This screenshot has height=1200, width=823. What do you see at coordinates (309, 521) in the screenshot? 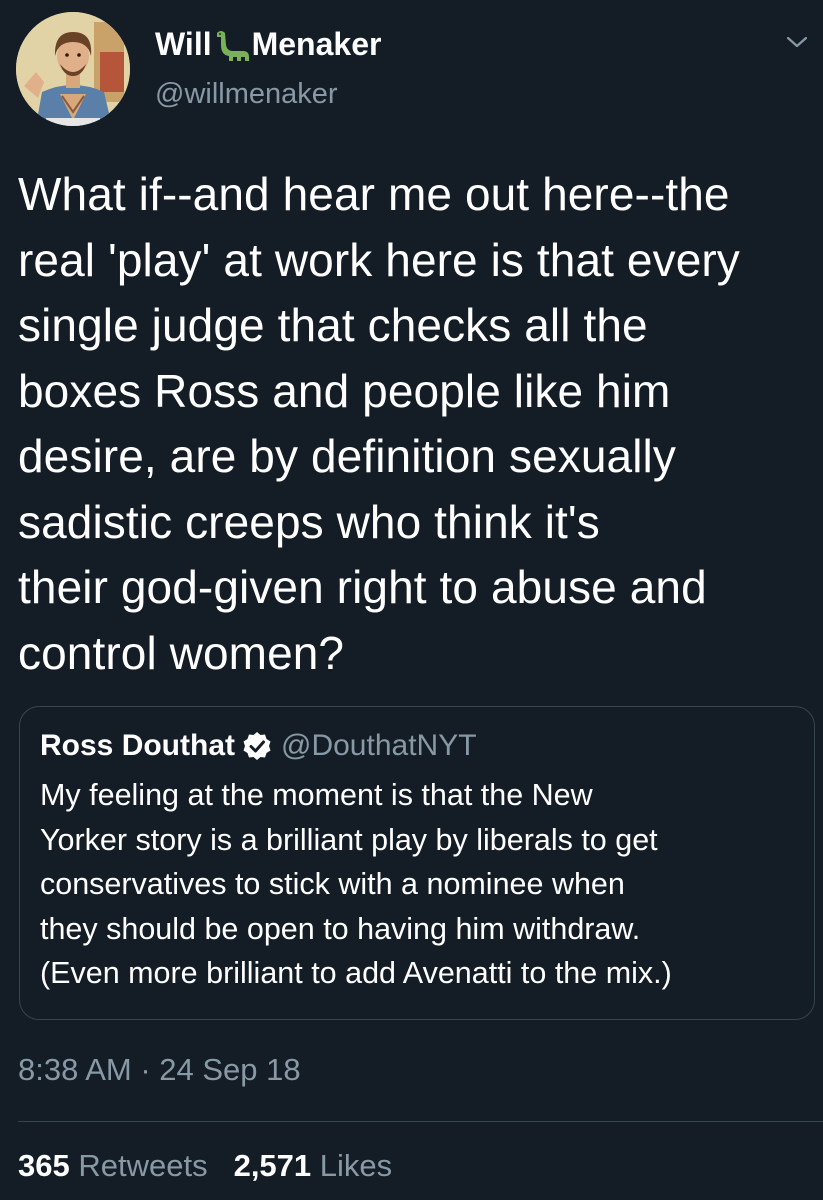
I see `tweet-text-line: sadistic creeps who think it's` at bounding box center [309, 521].